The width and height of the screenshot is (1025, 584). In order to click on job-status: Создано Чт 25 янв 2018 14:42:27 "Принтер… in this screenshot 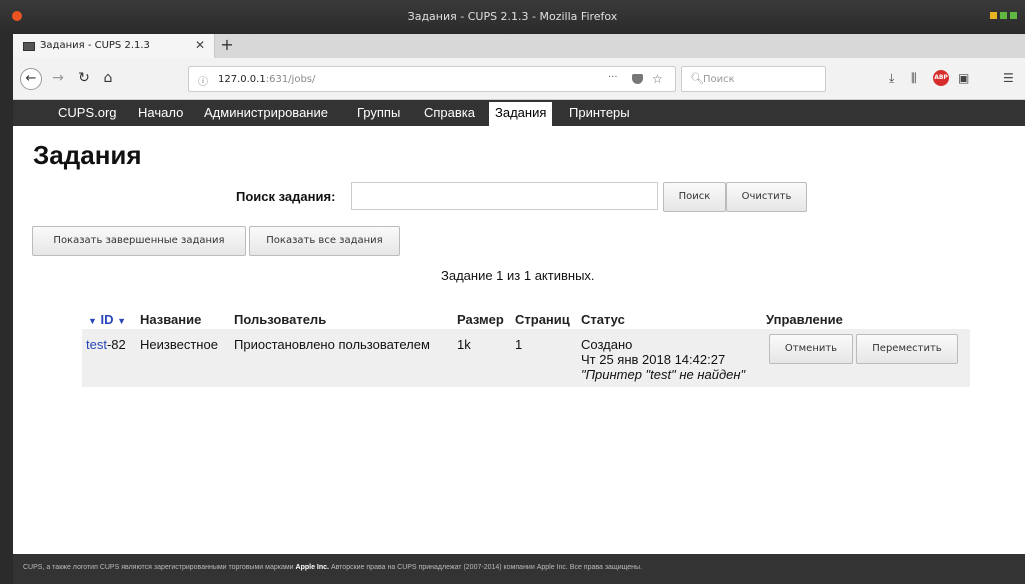, I will do `click(663, 359)`.